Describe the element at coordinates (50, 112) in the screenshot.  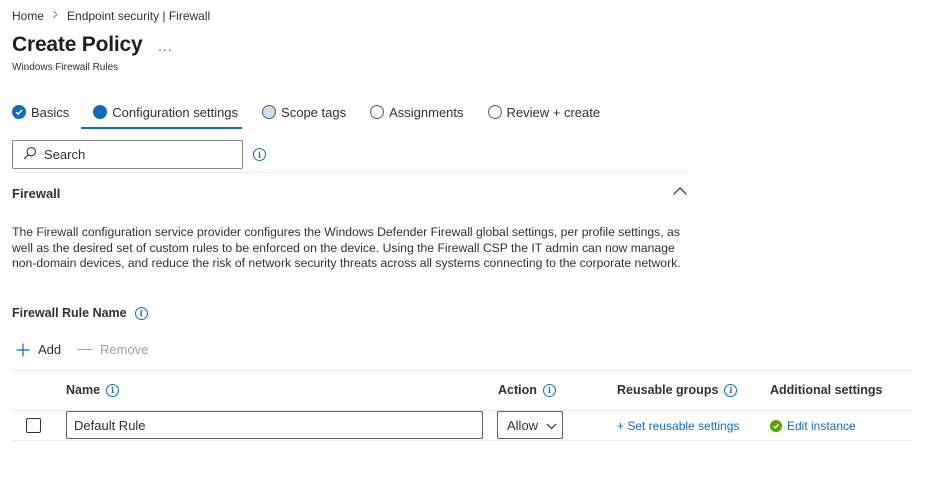
I see `tab-basics-label: Basics` at that location.